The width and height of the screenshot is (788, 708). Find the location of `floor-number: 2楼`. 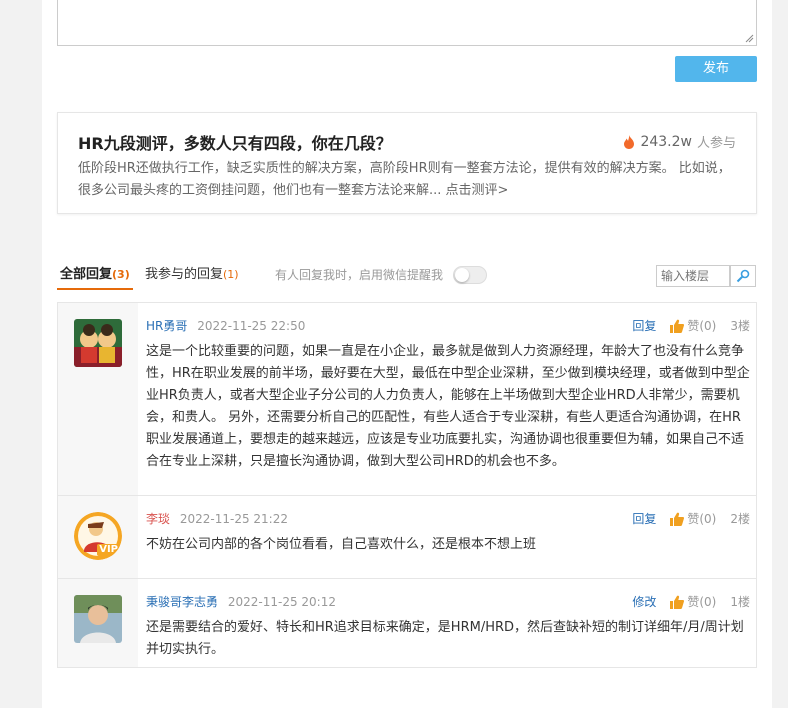

floor-number: 2楼 is located at coordinates (740, 519).